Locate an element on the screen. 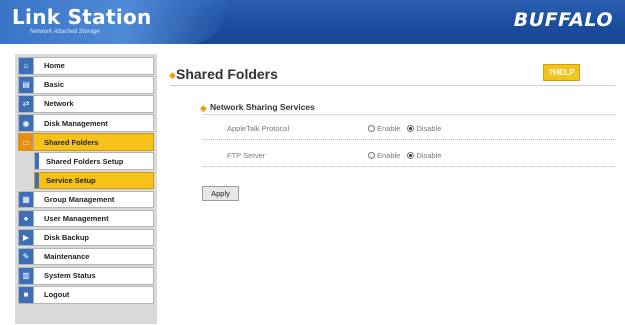  help-button: ?HELP is located at coordinates (561, 72).